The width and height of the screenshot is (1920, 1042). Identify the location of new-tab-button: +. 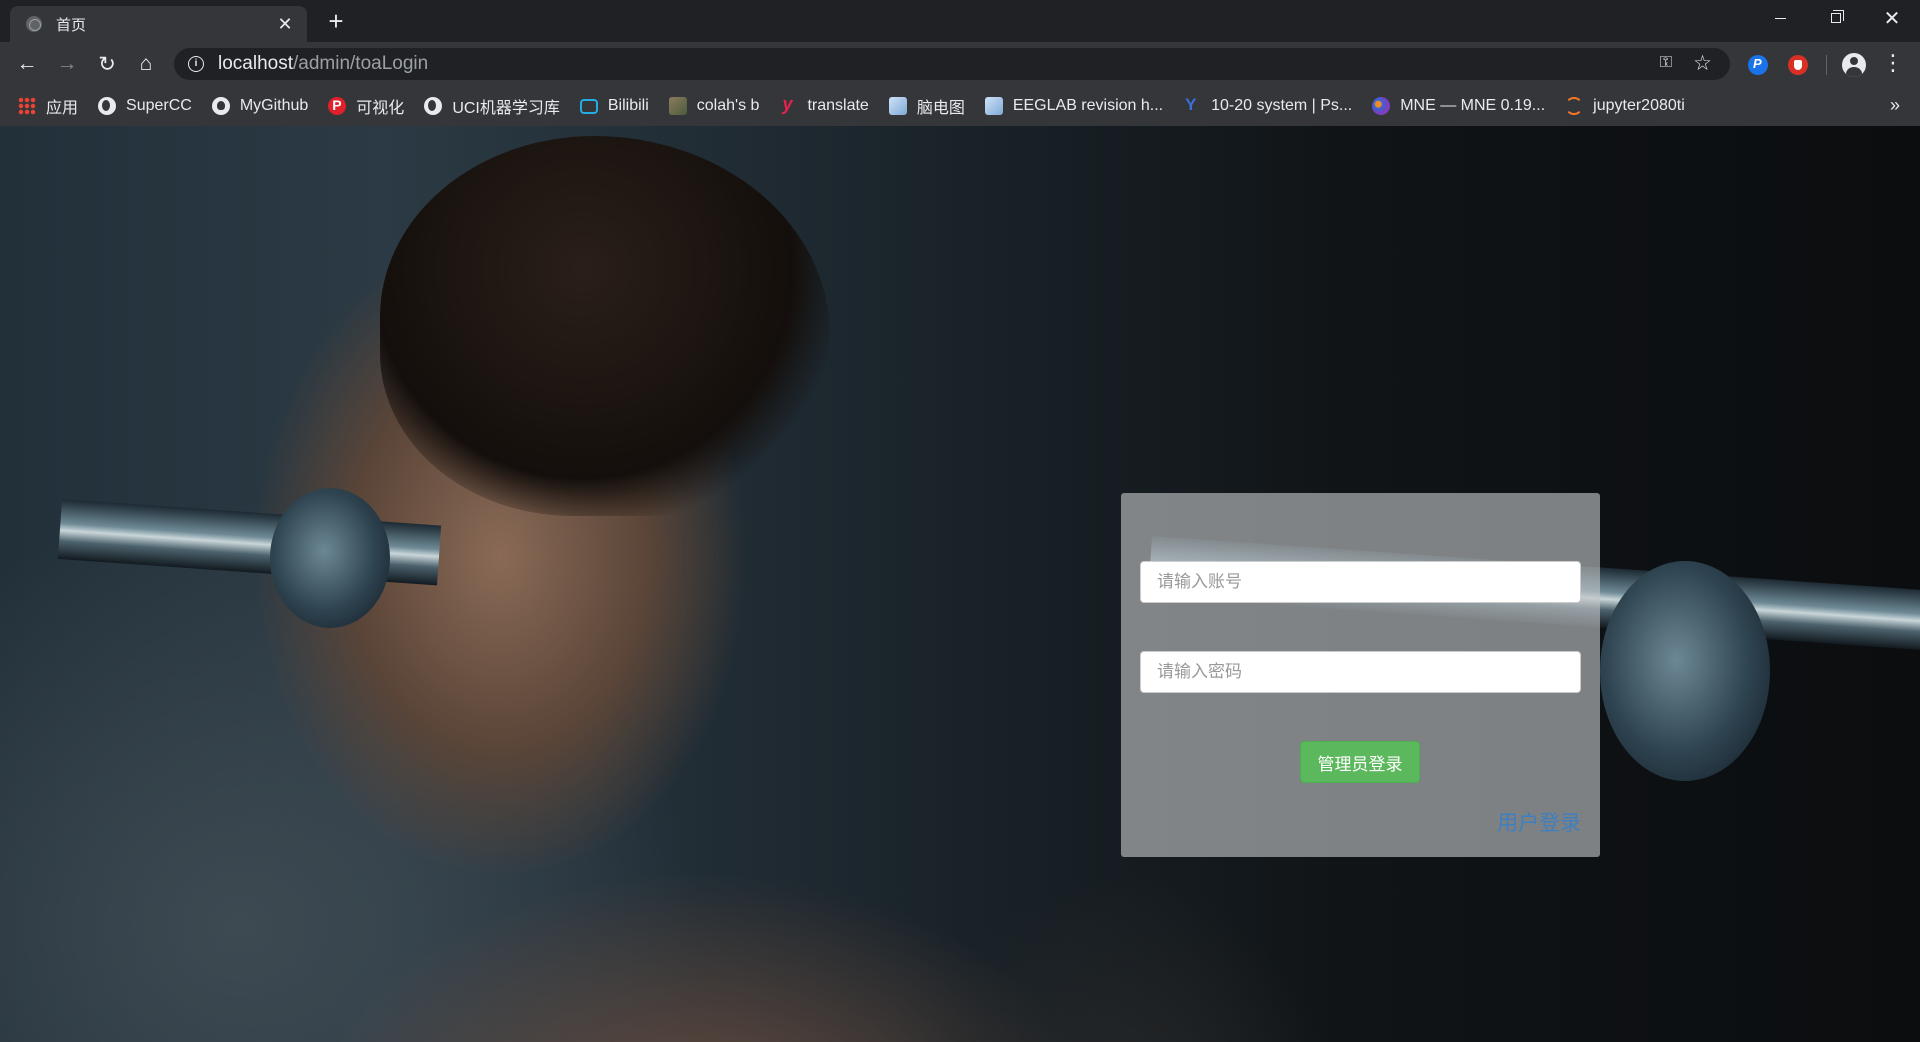
(336, 21).